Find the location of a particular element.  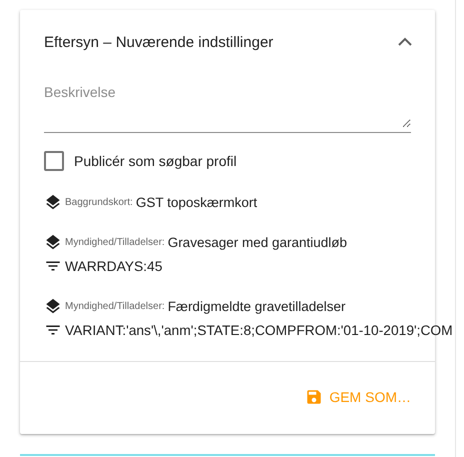

publish-checkbox is located at coordinates (54, 161).